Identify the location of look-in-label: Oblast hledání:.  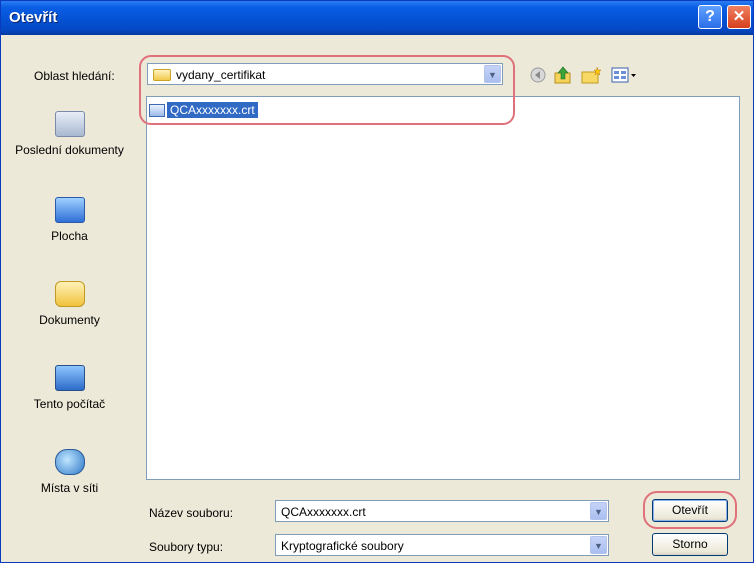
(74, 76).